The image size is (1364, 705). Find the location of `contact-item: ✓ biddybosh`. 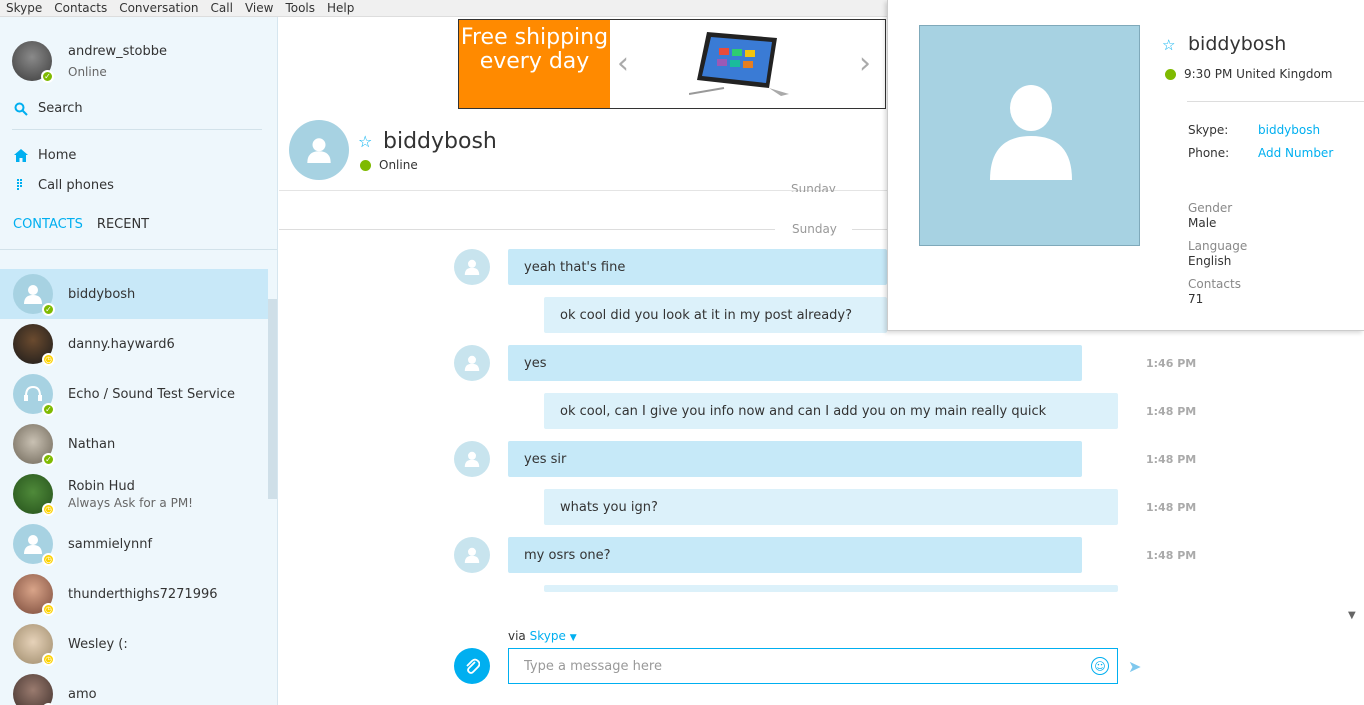

contact-item: ✓ biddybosh is located at coordinates (134, 294).